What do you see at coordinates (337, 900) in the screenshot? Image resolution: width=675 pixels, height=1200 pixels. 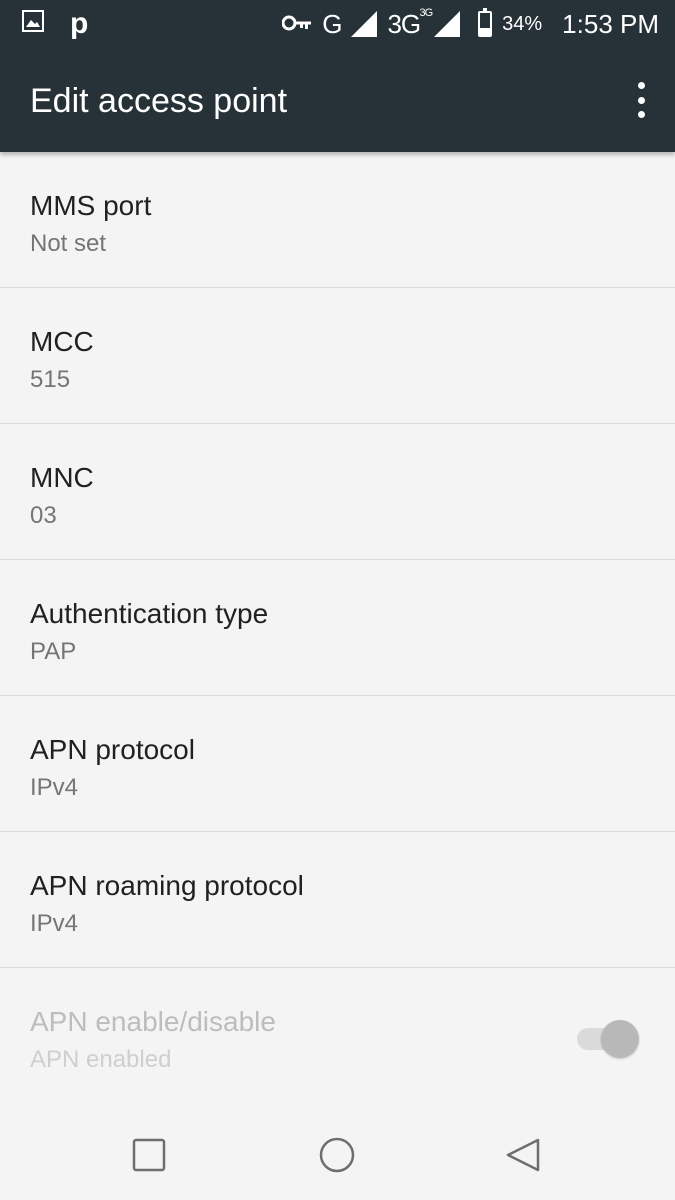 I see `setting-apn-roaming-protocol: APN roaming protocol IPv4` at bounding box center [337, 900].